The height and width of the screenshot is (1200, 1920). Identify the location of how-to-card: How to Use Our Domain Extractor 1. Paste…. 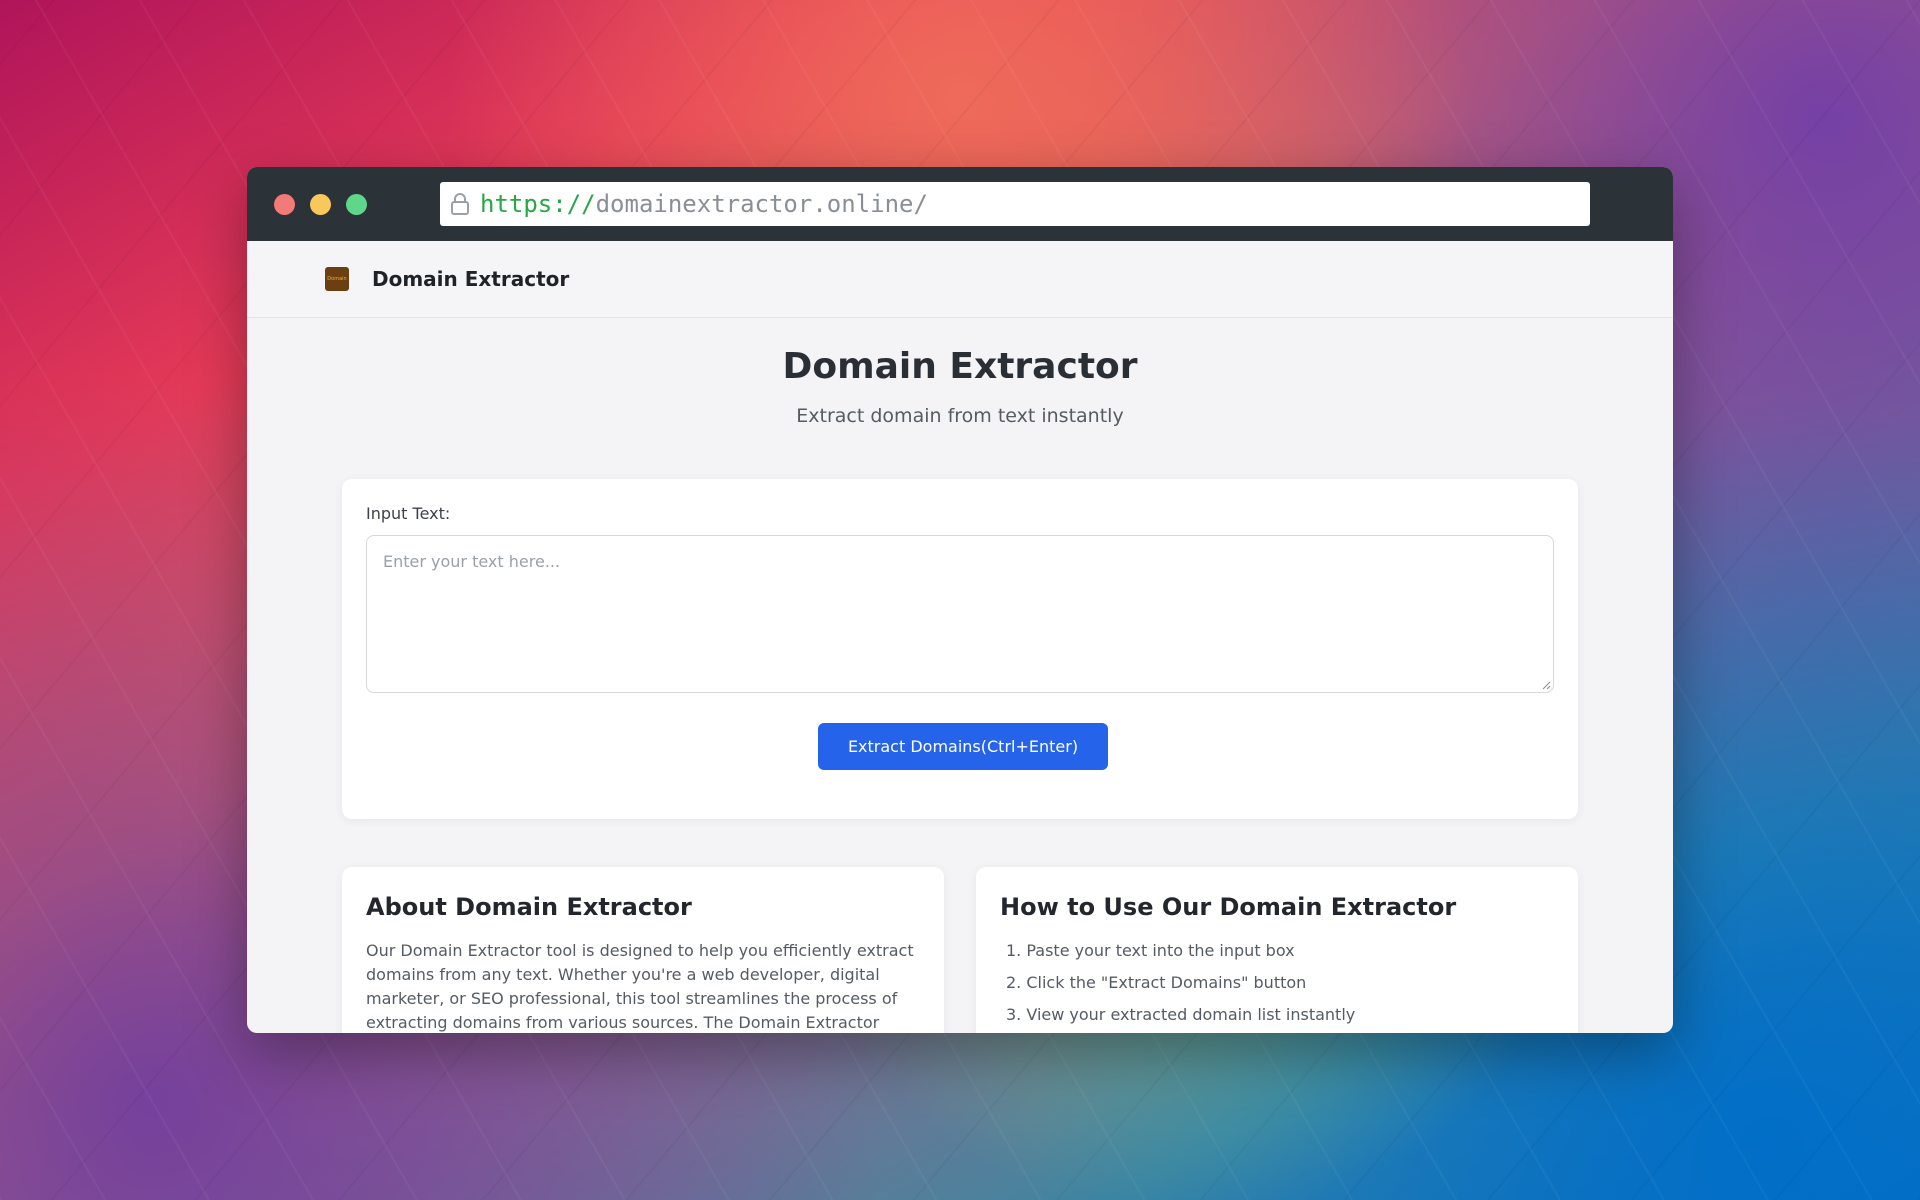
(1277, 950).